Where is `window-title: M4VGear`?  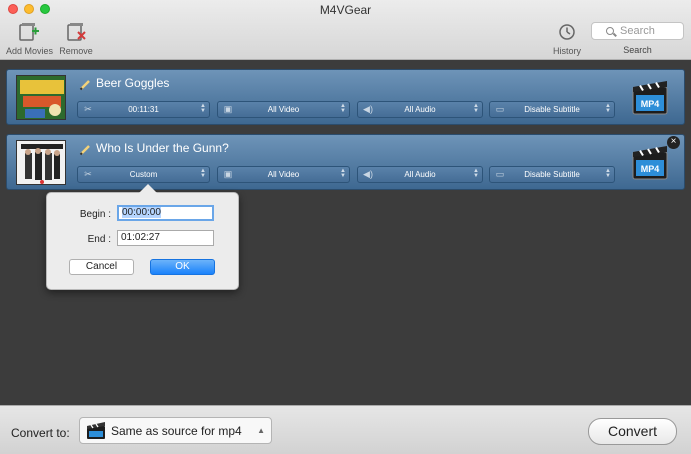 window-title: M4VGear is located at coordinates (345, 10).